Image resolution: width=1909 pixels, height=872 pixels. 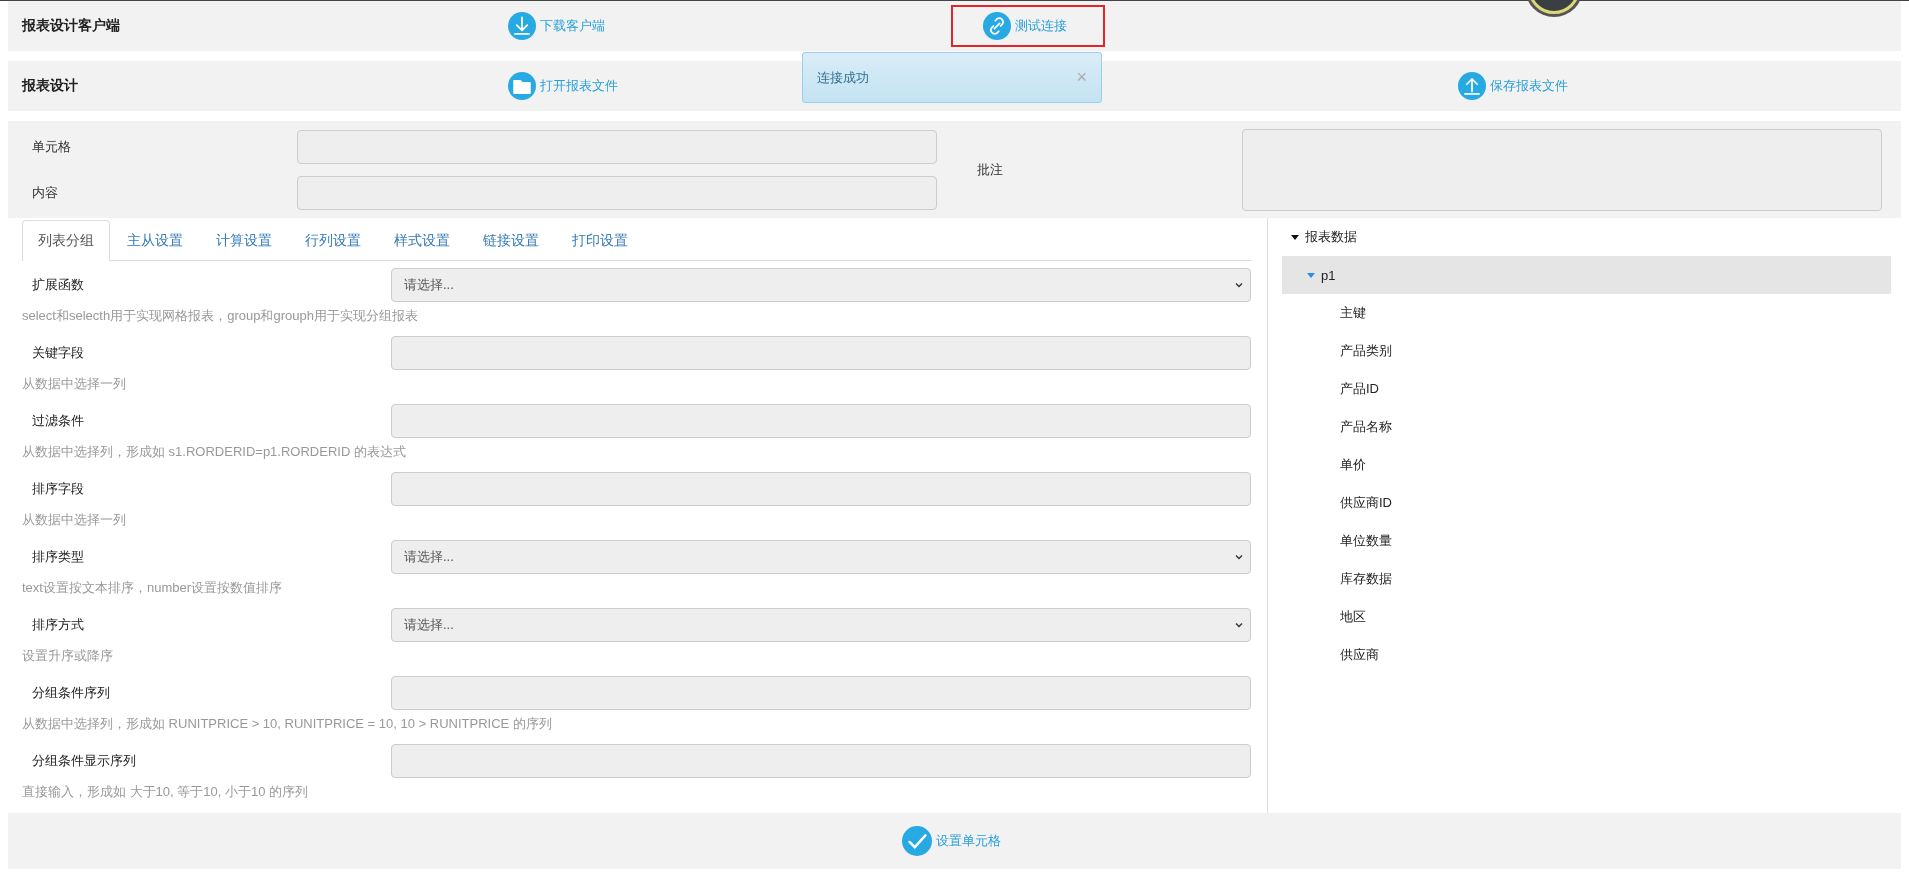 What do you see at coordinates (990, 169) in the screenshot?
I see `field-label: 批注` at bounding box center [990, 169].